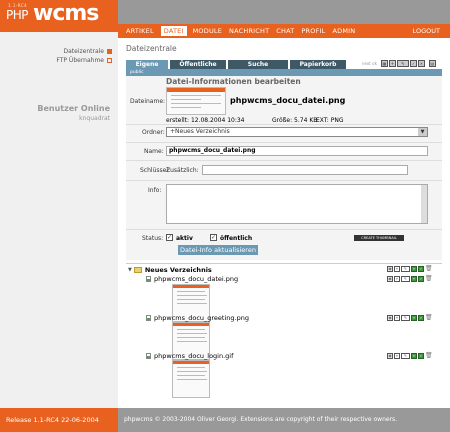 The height and width of the screenshot is (432, 450). Describe the element at coordinates (59, 420) in the screenshot. I see `release-info: Release 1.1-RC4 22-06-2004` at that location.